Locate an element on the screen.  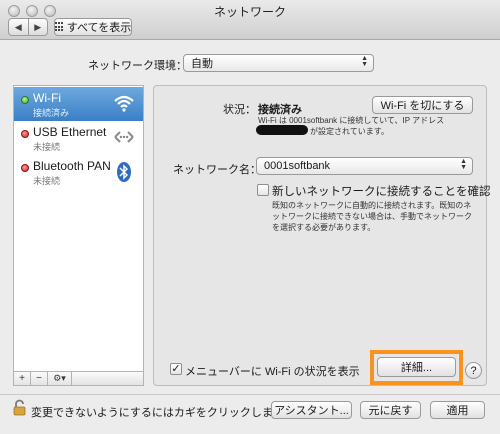
forward-icon: ▶ is located at coordinates (38, 27).